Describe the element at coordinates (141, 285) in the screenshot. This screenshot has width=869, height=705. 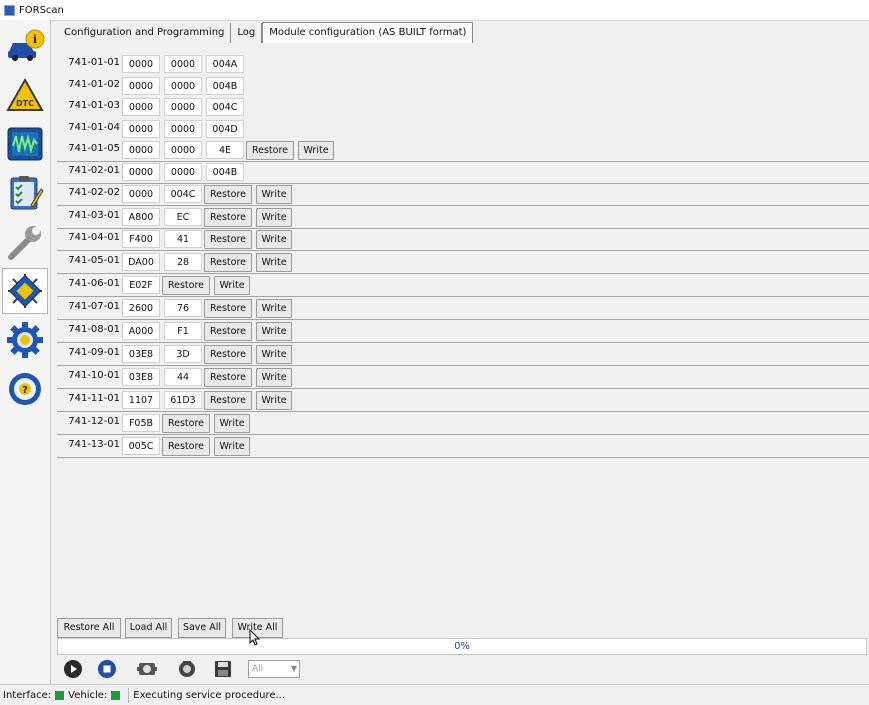
I see `config-value-field: E02F` at that location.